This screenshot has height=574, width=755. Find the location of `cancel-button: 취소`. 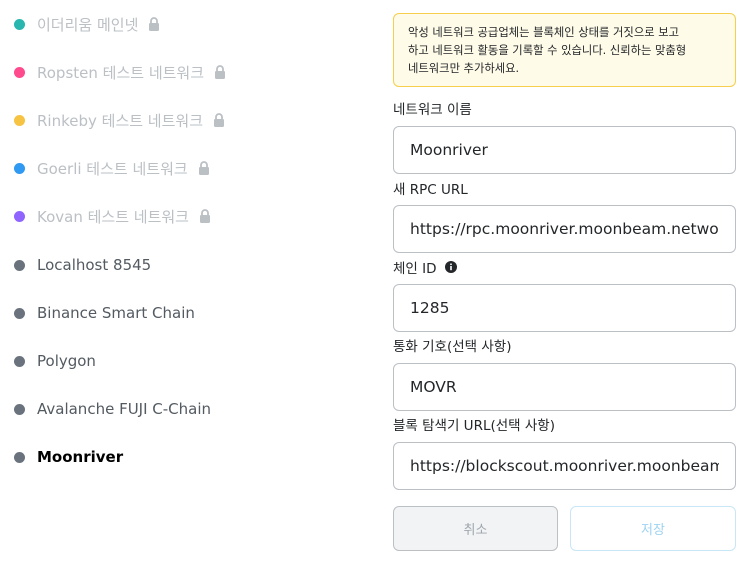

cancel-button: 취소 is located at coordinates (475, 528).